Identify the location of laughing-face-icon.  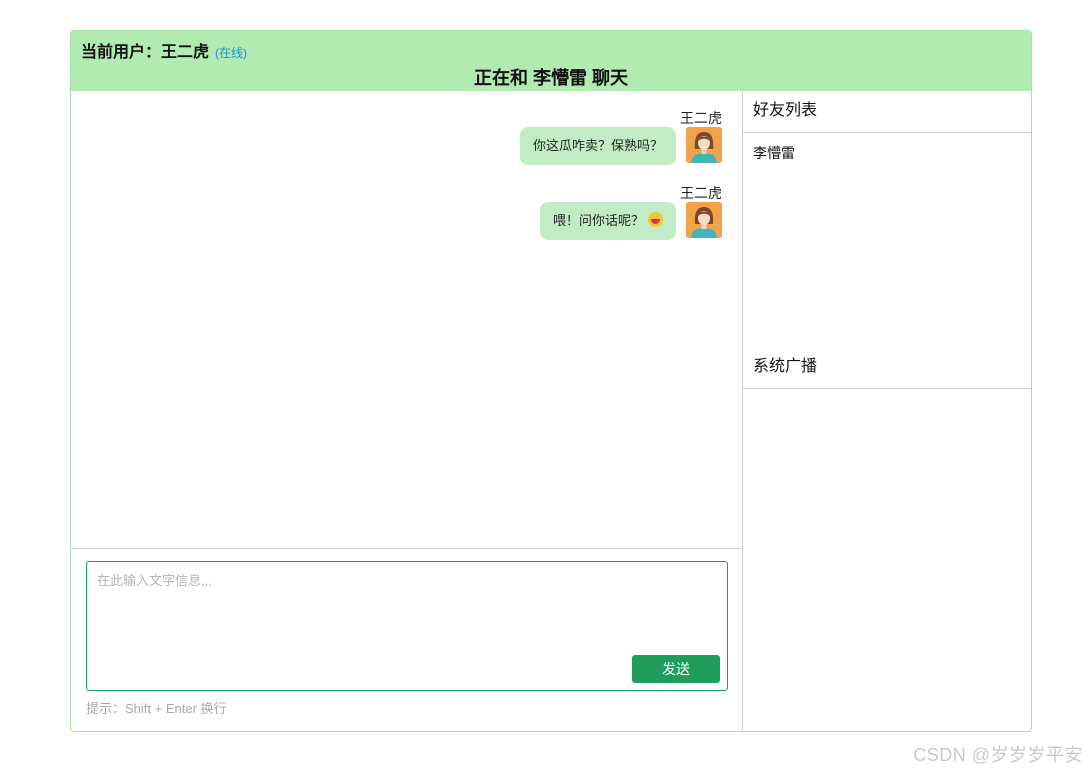
(655, 219).